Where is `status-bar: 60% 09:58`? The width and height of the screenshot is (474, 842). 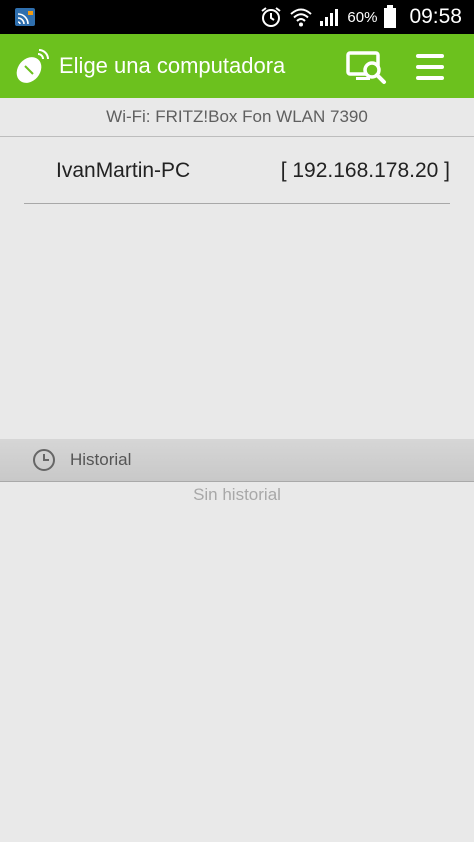
status-bar: 60% 09:58 is located at coordinates (237, 17).